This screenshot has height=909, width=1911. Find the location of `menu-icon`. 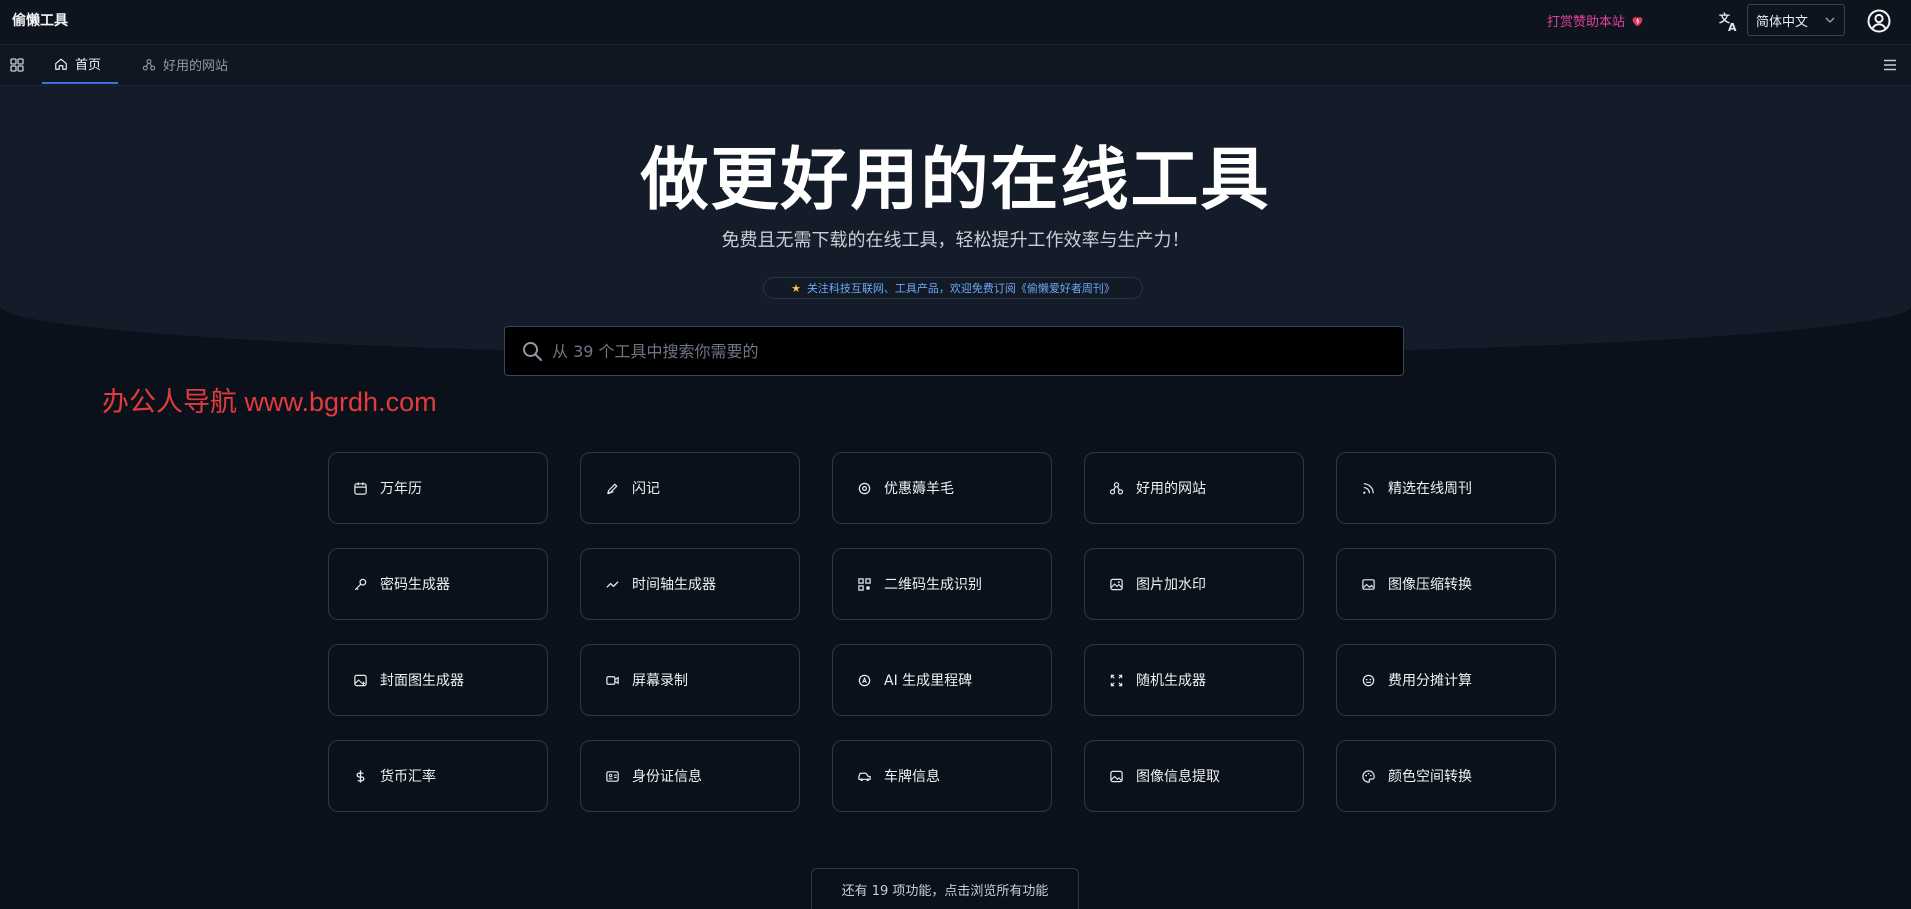

menu-icon is located at coordinates (1890, 65).